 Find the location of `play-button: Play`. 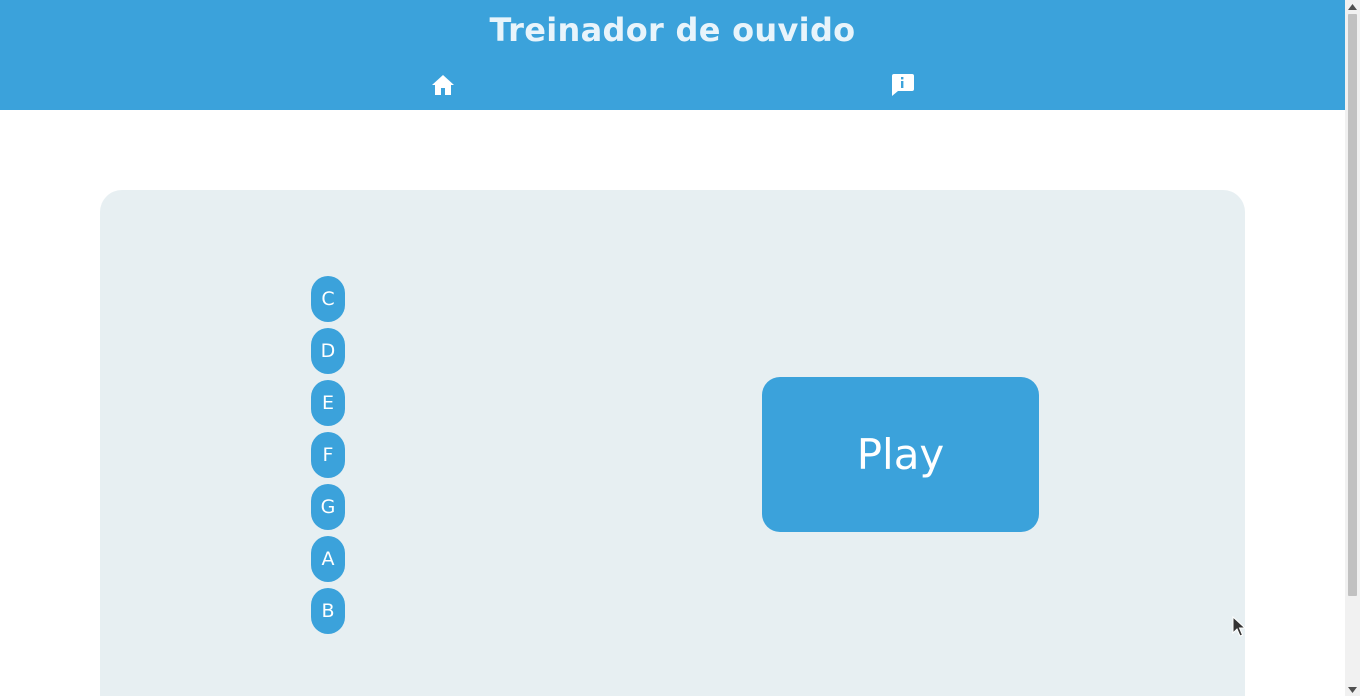

play-button: Play is located at coordinates (900, 454).